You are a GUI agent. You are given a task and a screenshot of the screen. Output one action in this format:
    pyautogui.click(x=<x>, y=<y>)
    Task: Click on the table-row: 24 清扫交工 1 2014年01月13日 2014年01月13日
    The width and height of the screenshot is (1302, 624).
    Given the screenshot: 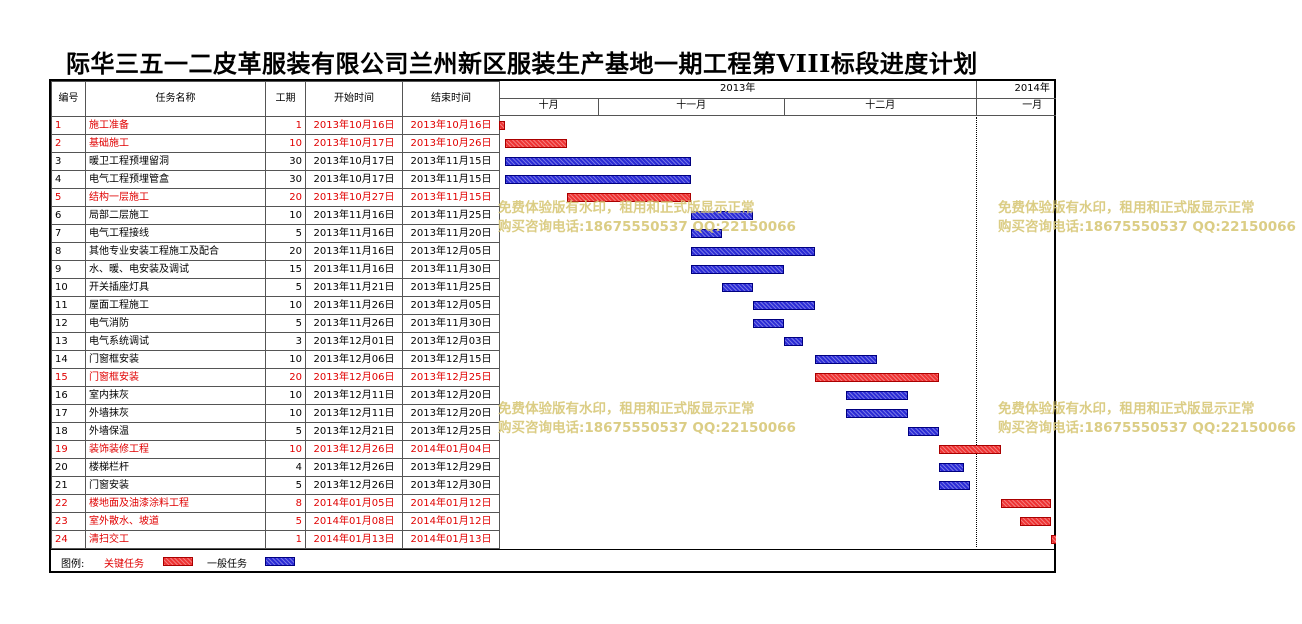 What is the action you would take?
    pyautogui.click(x=275, y=539)
    